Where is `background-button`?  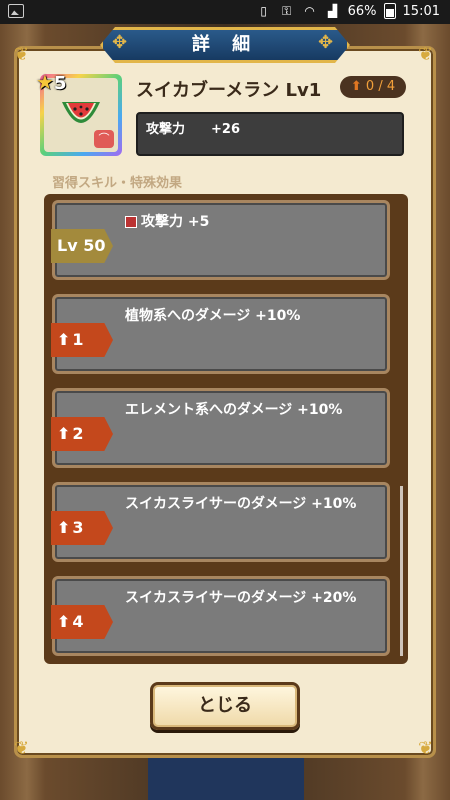
background-button is located at coordinates (226, 776).